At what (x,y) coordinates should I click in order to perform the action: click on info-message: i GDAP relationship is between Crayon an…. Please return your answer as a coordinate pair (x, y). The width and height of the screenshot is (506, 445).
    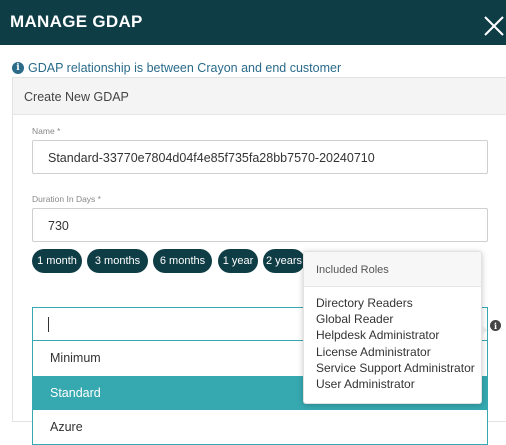
    Looking at the image, I should click on (176, 68).